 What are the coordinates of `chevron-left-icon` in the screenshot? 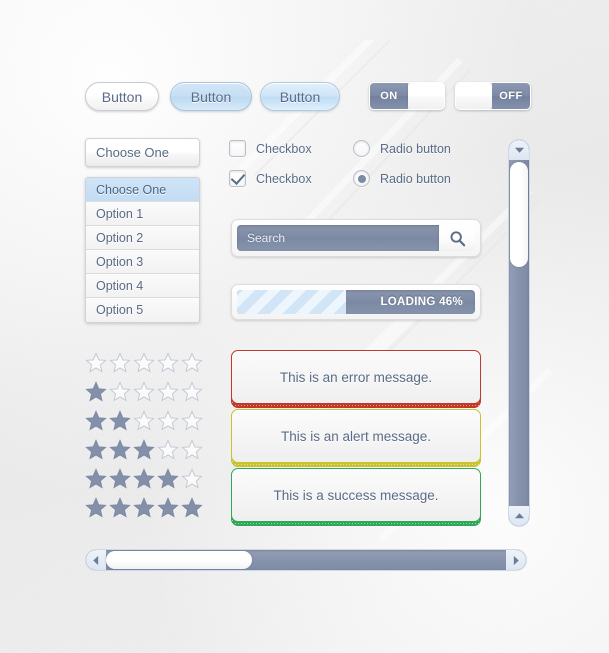 It's located at (96, 560).